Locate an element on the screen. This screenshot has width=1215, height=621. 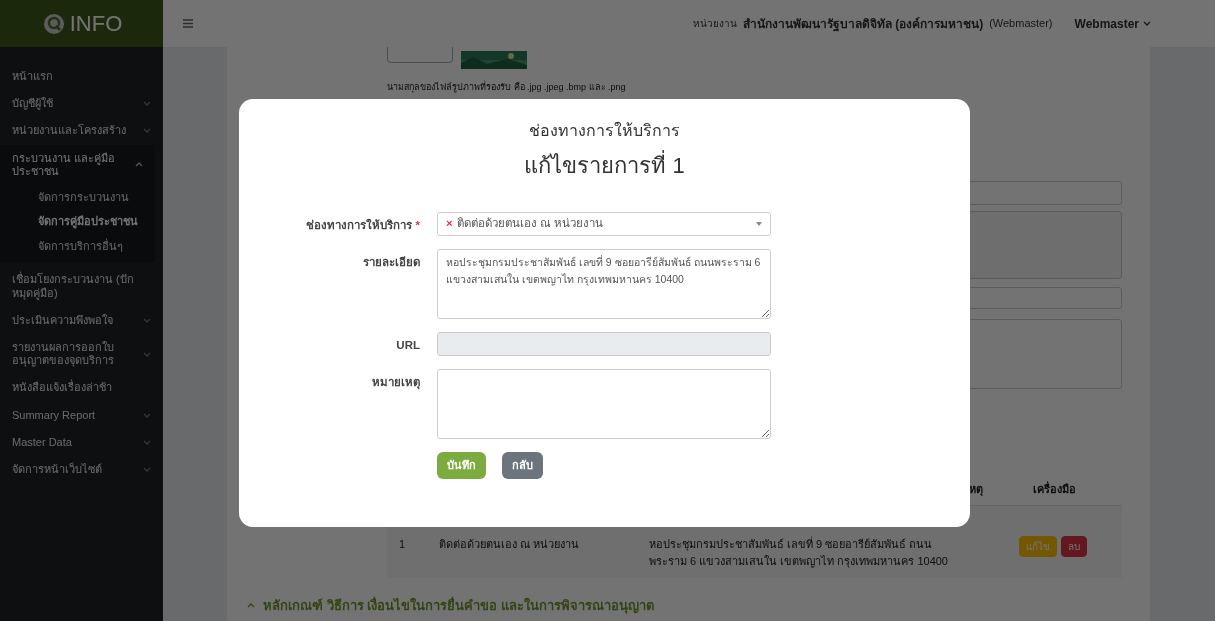
select-field: × ติดต่อด้วยตนเอง ณ หน่วยงาน is located at coordinates (604, 224).